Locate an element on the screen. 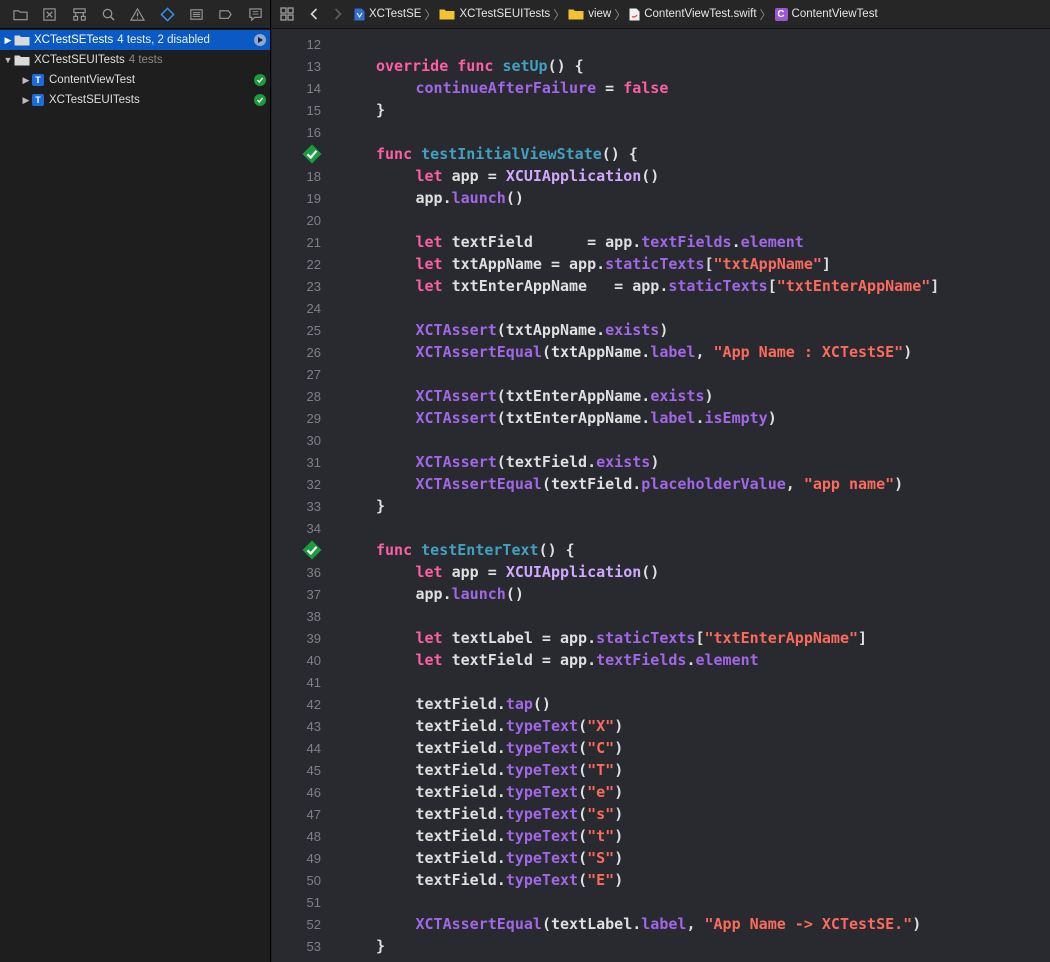 Image resolution: width=1050 pixels, height=962 pixels. forward-button is located at coordinates (338, 14).